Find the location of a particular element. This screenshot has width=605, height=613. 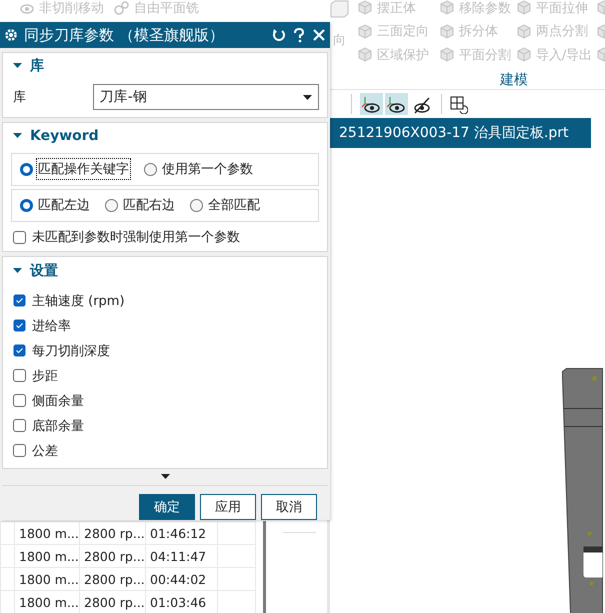

dialog-button: 应用 is located at coordinates (228, 507).